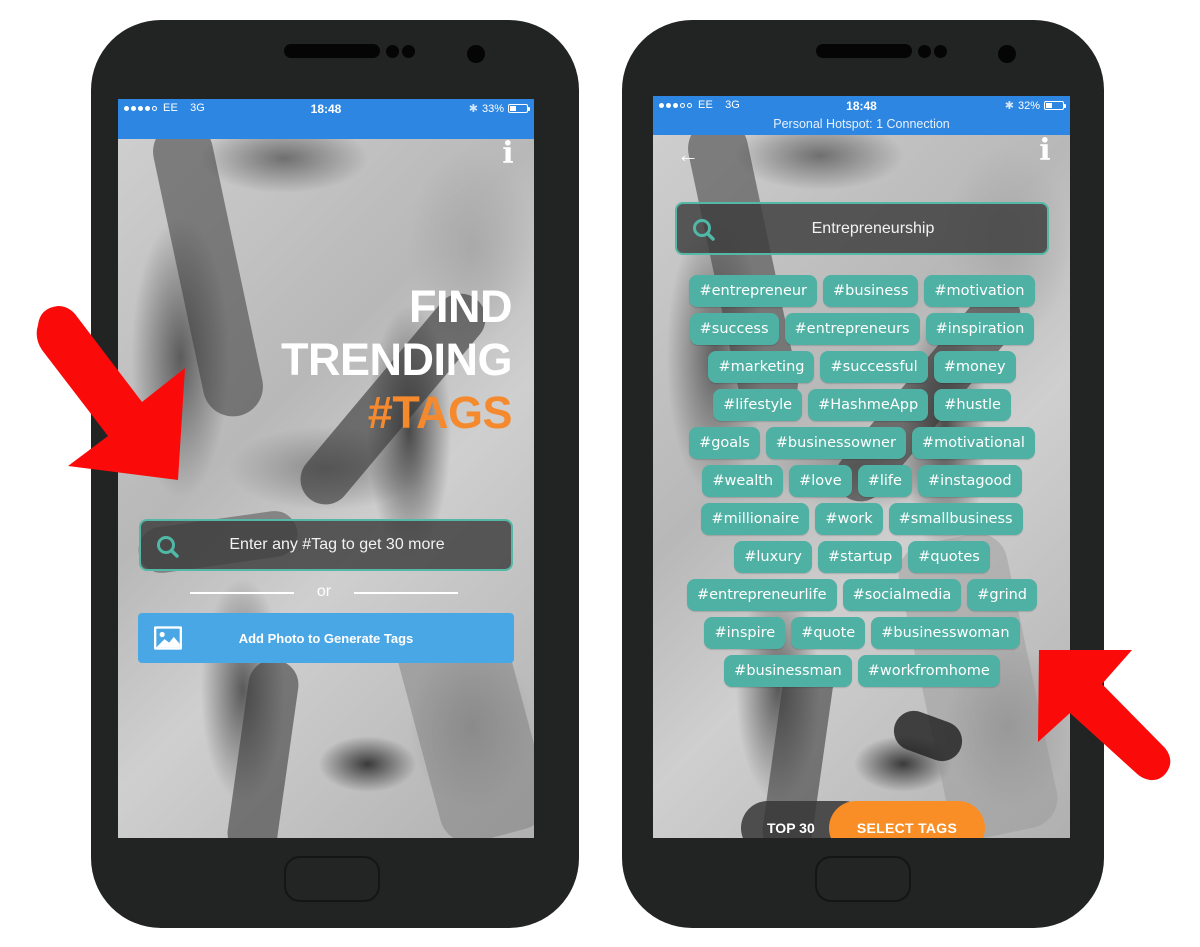 The width and height of the screenshot is (1200, 947). Describe the element at coordinates (788, 671) in the screenshot. I see `hashtag-chip: #businessman` at that location.